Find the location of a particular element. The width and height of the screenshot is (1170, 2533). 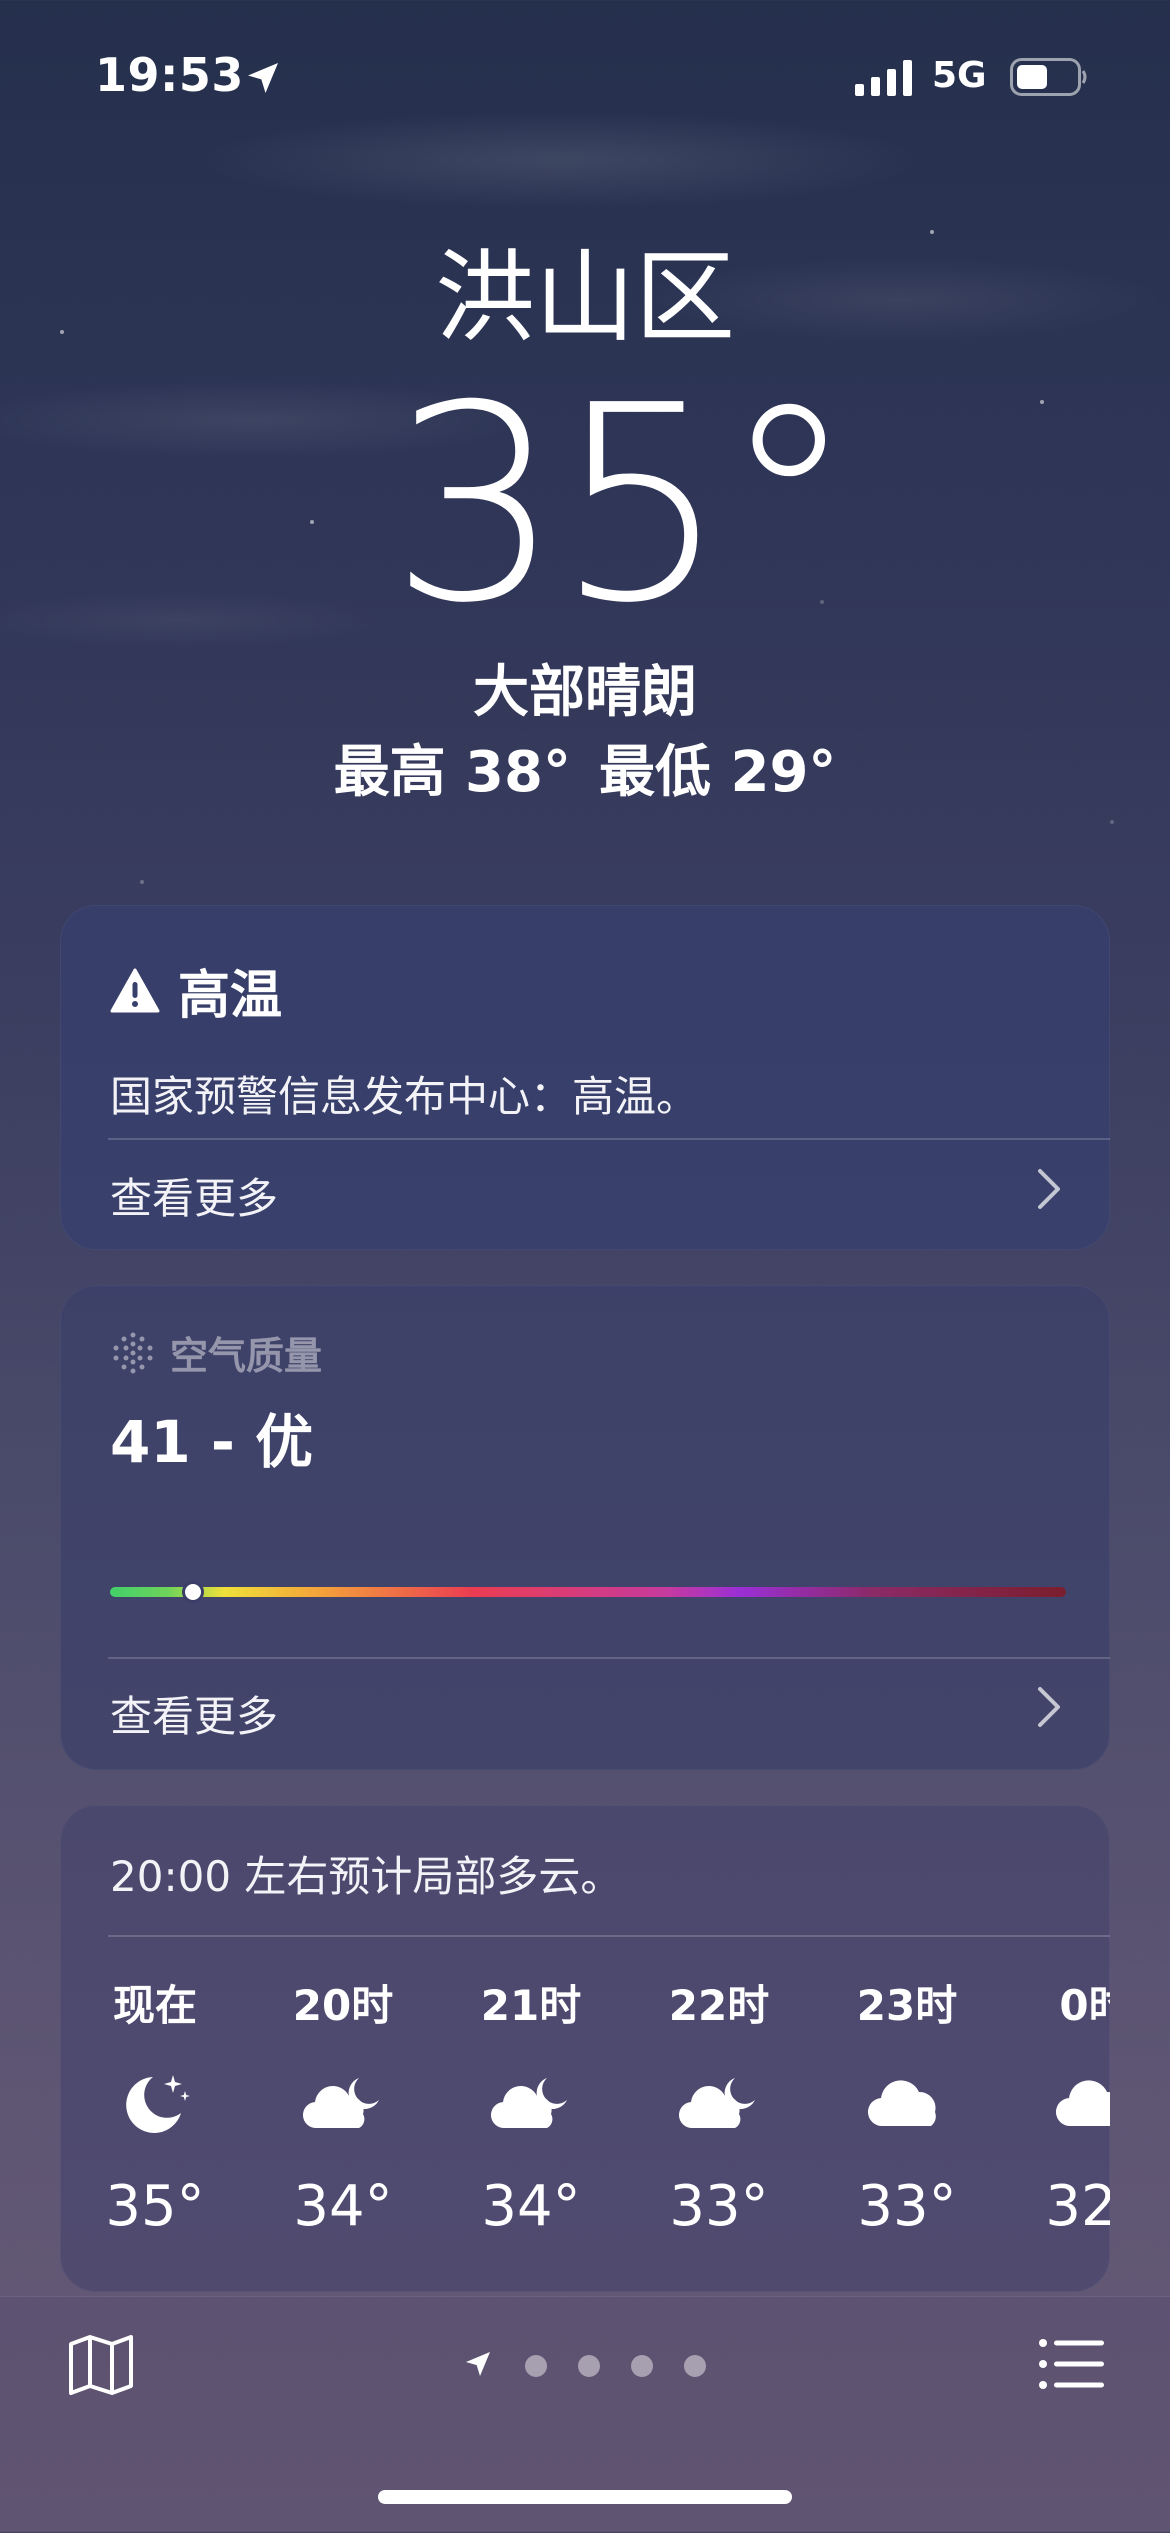

map-icon is located at coordinates (101, 2365).